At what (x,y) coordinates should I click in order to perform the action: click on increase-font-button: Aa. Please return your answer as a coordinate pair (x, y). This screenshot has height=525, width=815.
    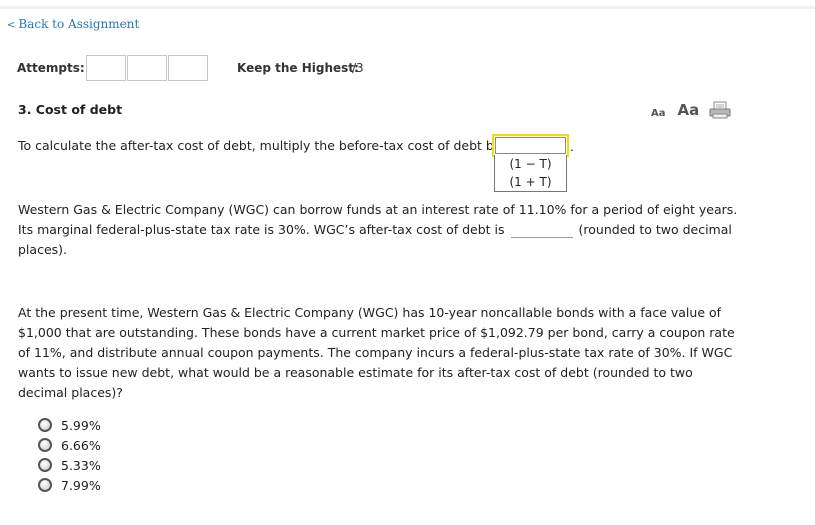
    Looking at the image, I should click on (689, 110).